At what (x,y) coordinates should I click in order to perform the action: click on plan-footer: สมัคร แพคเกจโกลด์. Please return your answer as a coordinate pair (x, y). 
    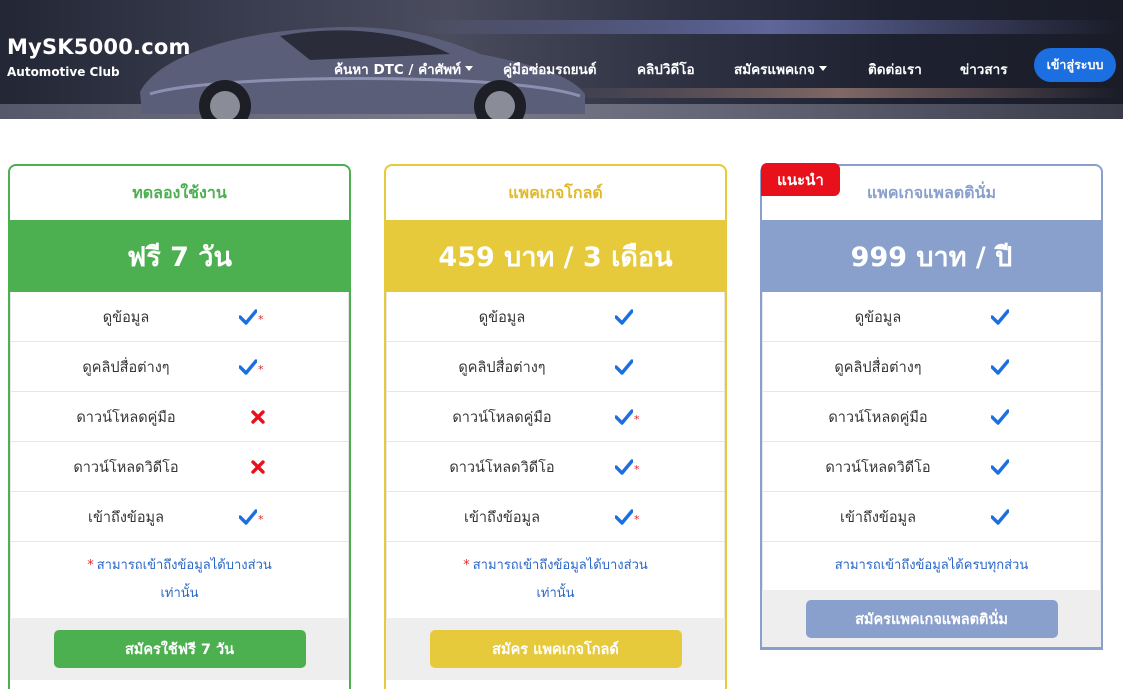
    Looking at the image, I should click on (555, 649).